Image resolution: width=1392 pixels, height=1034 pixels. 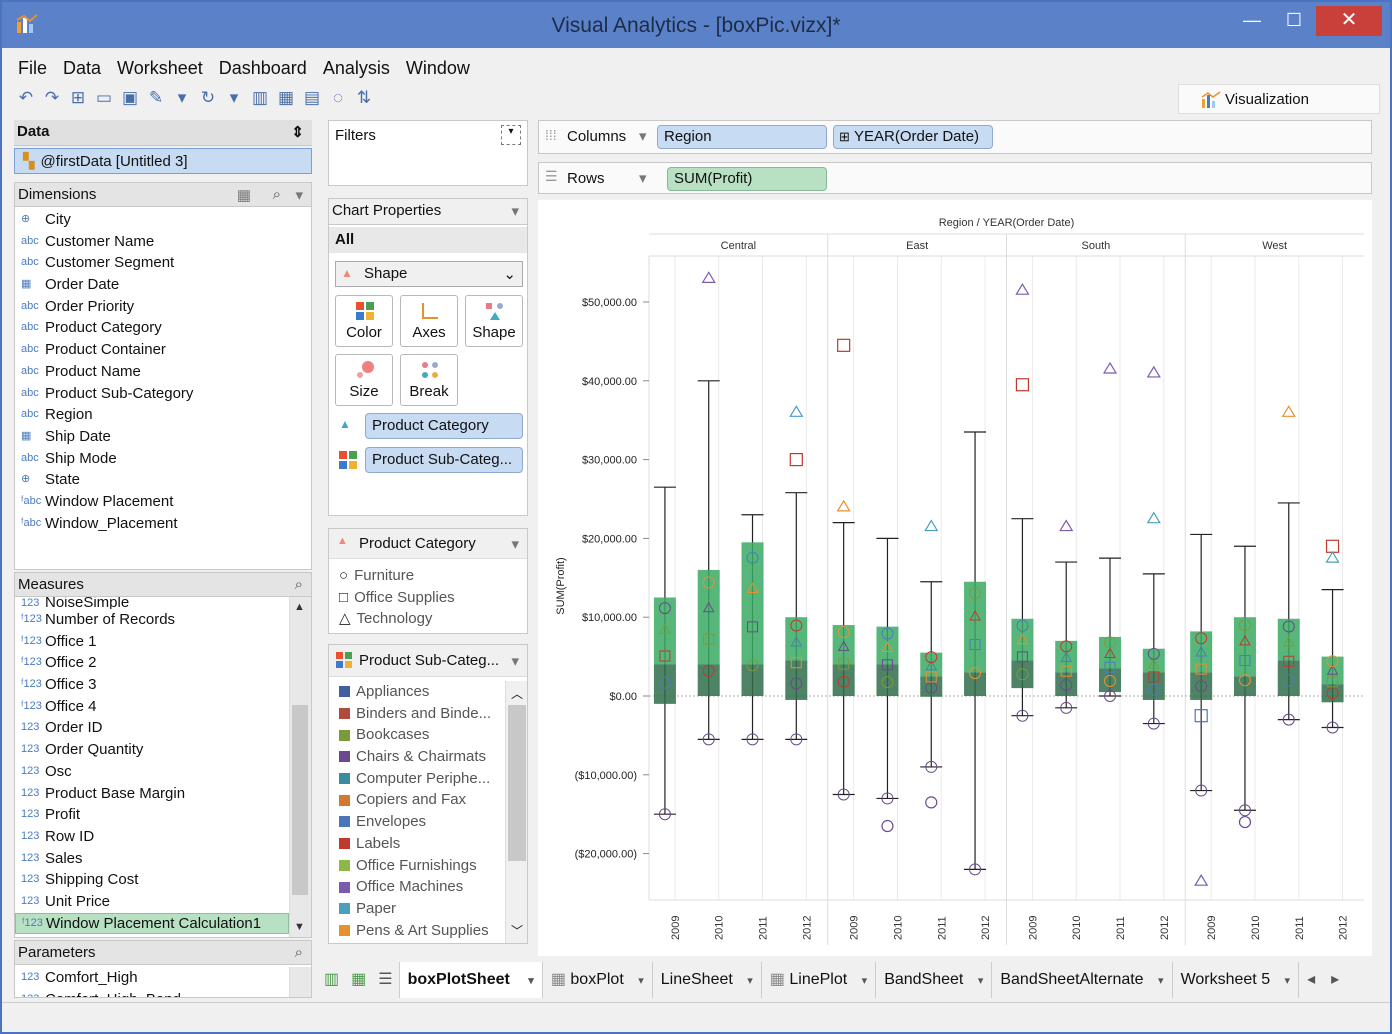 I want to click on field-item: abc Product Sub-Category, so click(x=163, y=394).